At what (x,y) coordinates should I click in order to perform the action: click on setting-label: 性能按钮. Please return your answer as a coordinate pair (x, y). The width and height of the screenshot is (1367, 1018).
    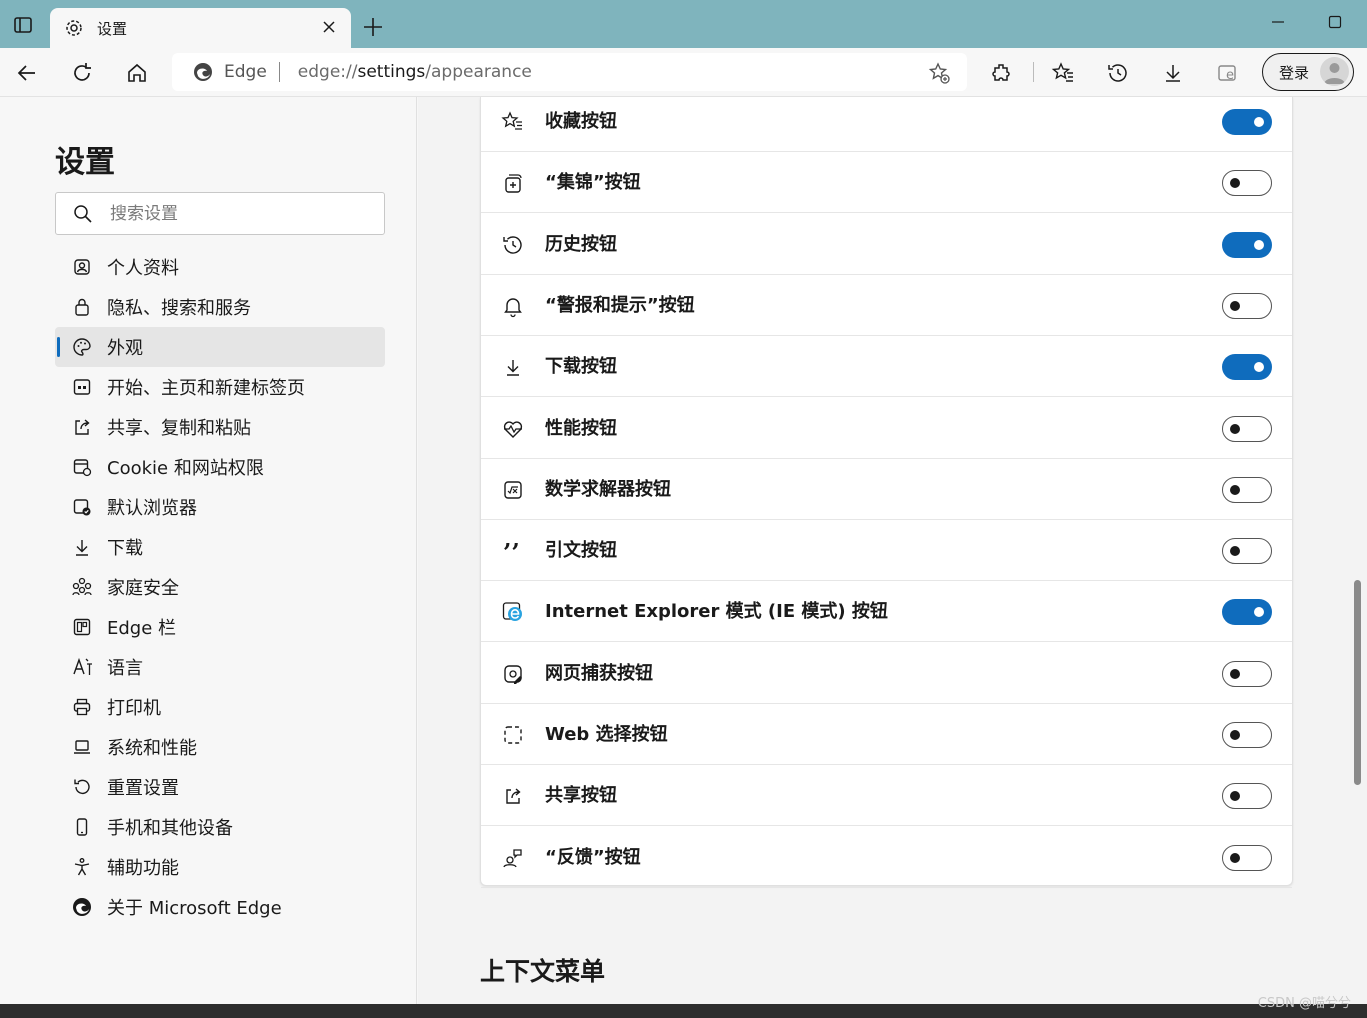
    Looking at the image, I should click on (581, 428).